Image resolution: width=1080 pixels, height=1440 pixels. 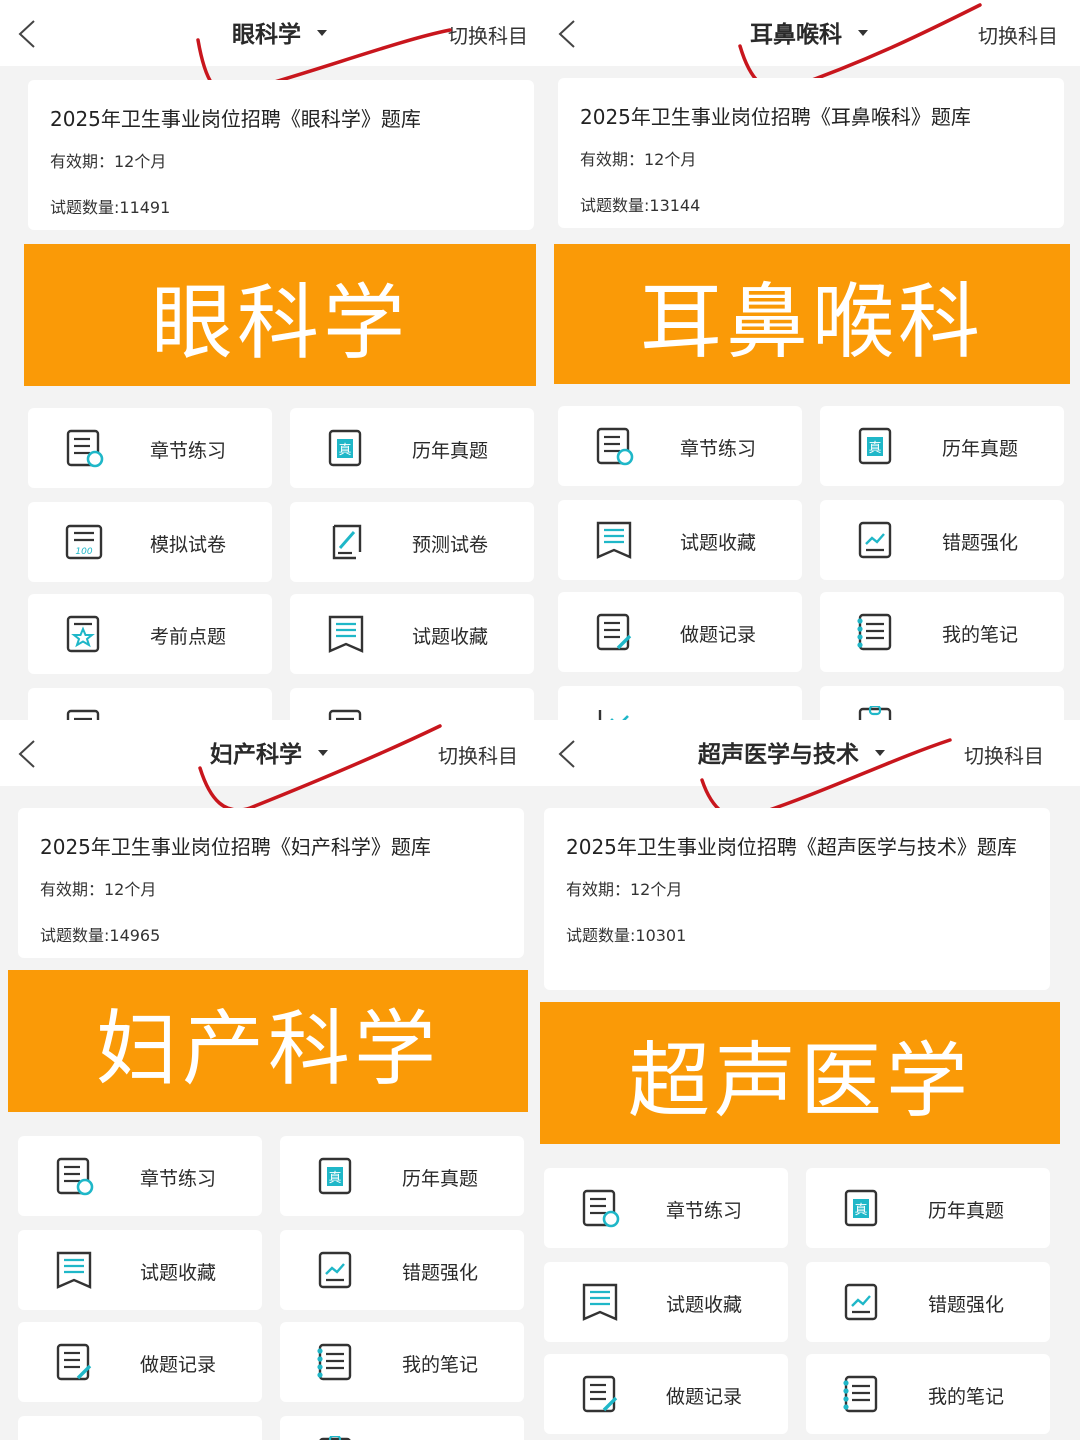 I want to click on subject-selector: 超声医学与技术, so click(x=791, y=752).